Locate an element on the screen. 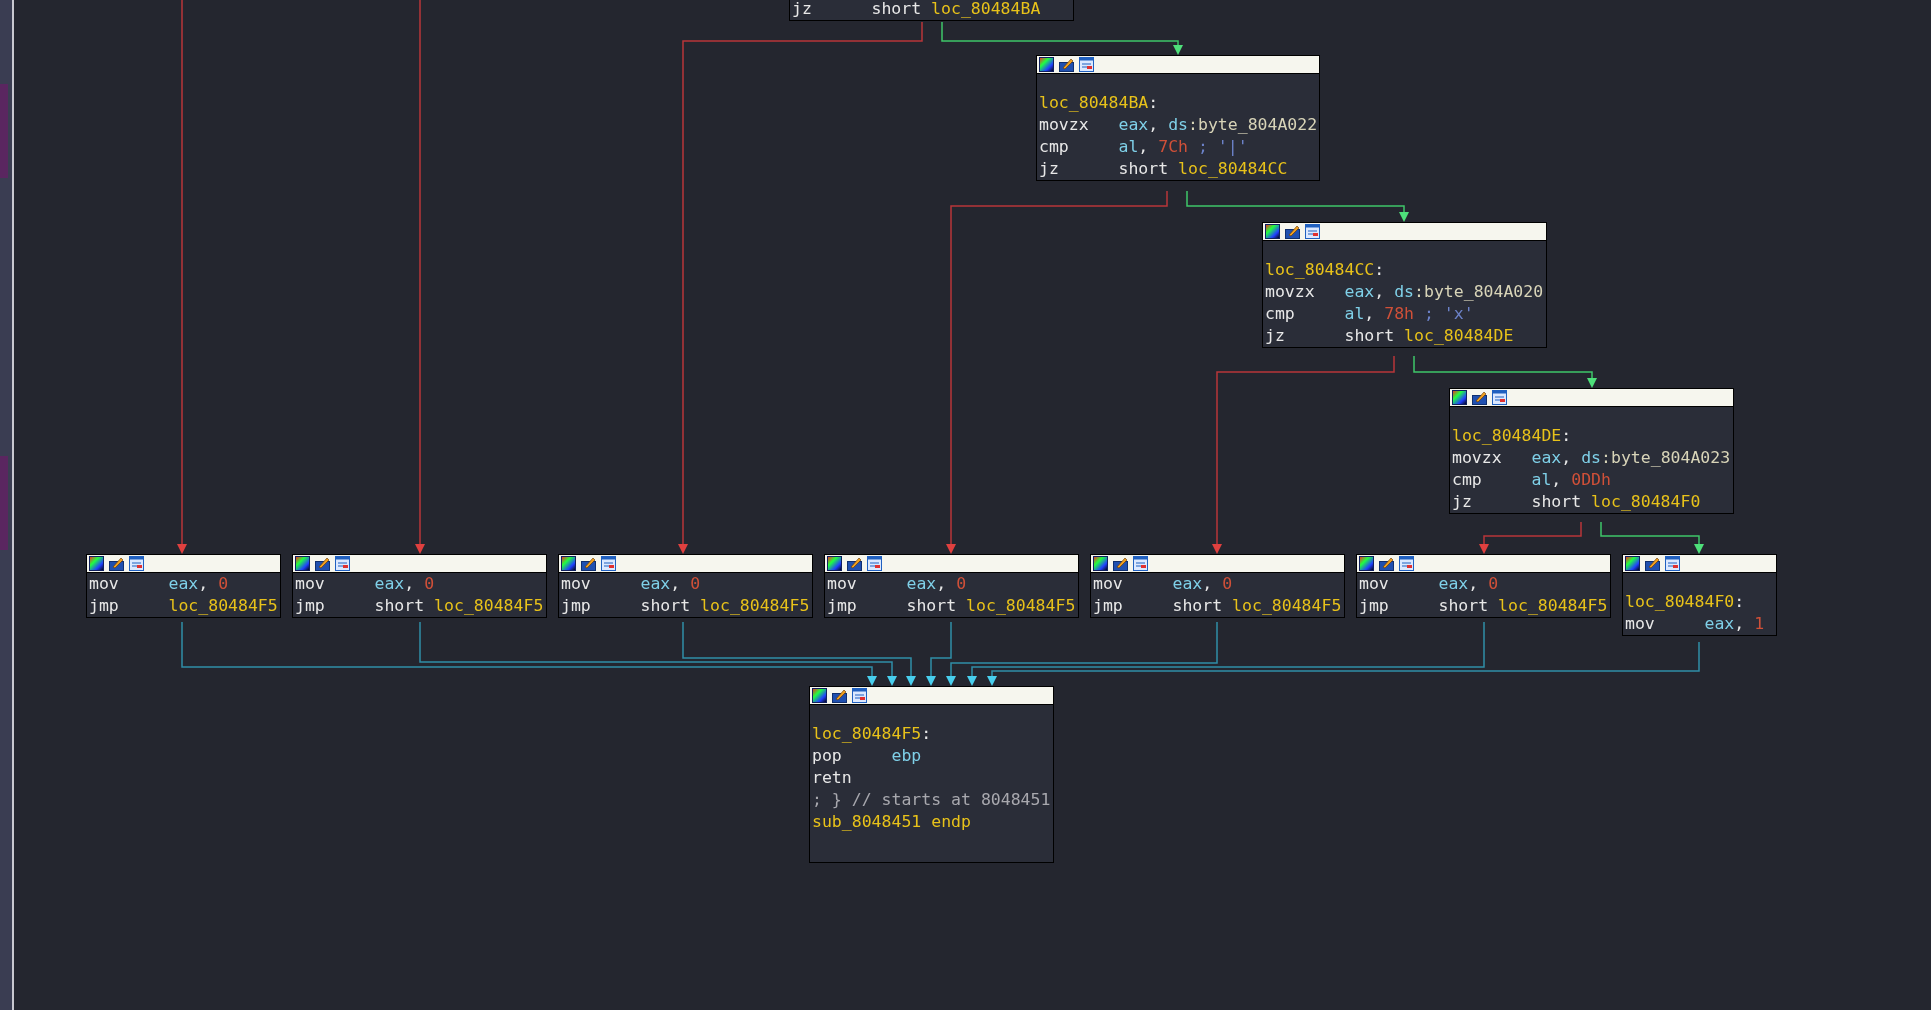 The width and height of the screenshot is (1931, 1010). code-block: loc_80484F0: mov eax, 1 is located at coordinates (1699, 595).